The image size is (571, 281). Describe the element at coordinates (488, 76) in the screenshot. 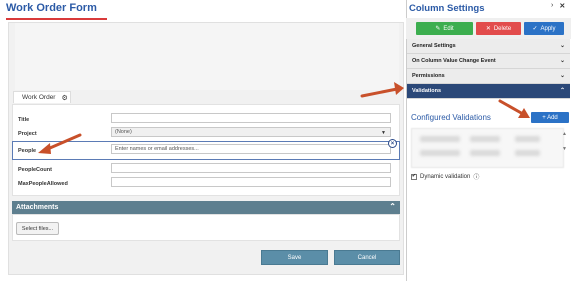

I see `section-permissions: Permissions ⌄` at that location.